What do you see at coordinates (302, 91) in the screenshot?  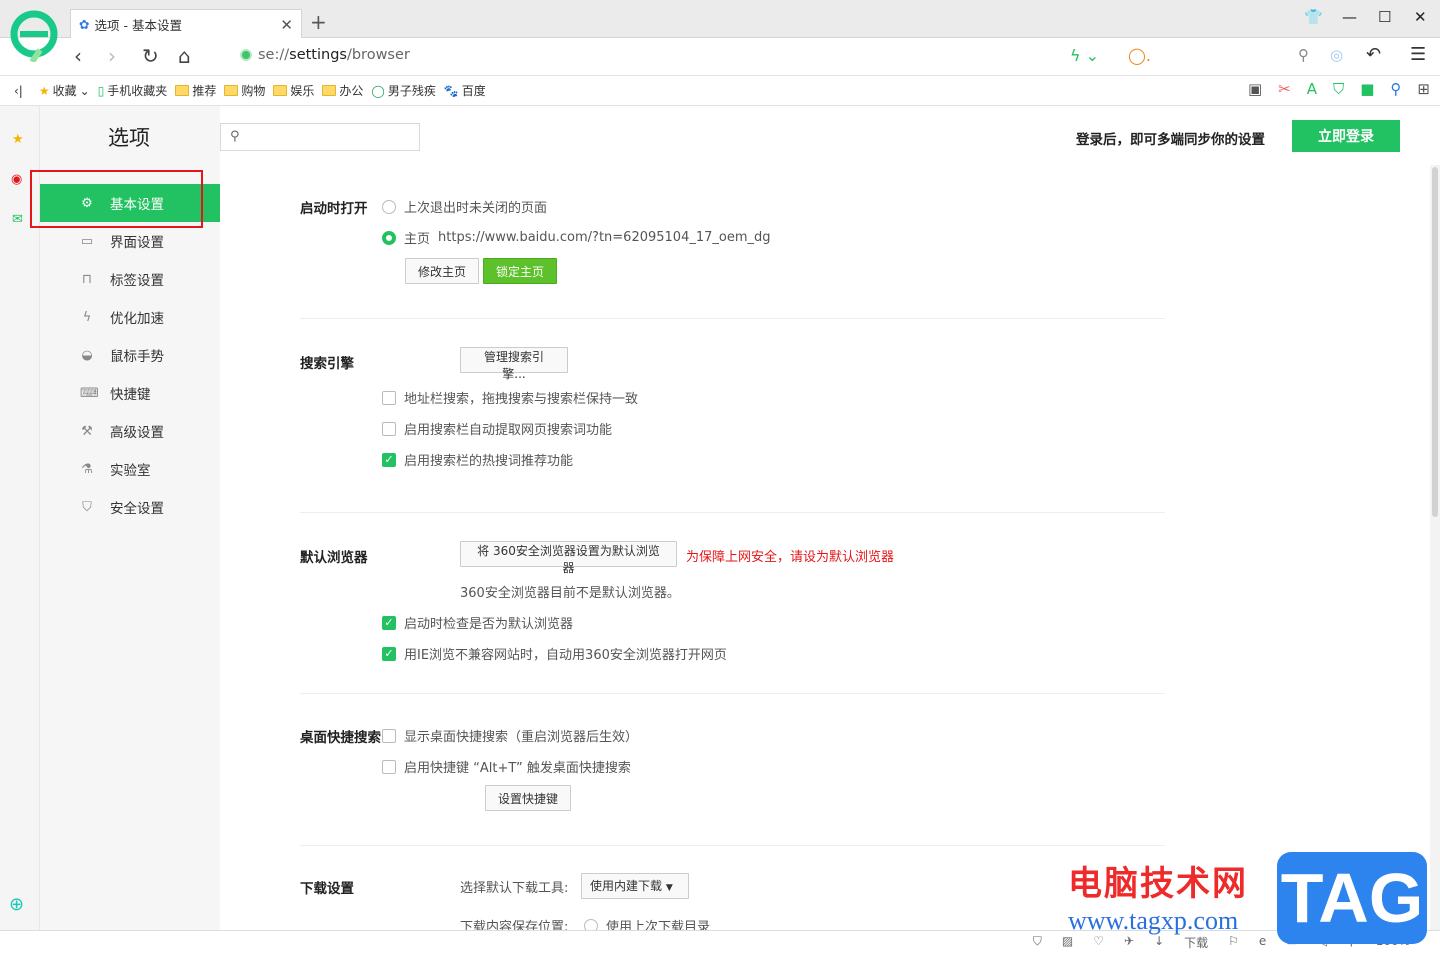 I see `bookmark-label: 娱乐` at bounding box center [302, 91].